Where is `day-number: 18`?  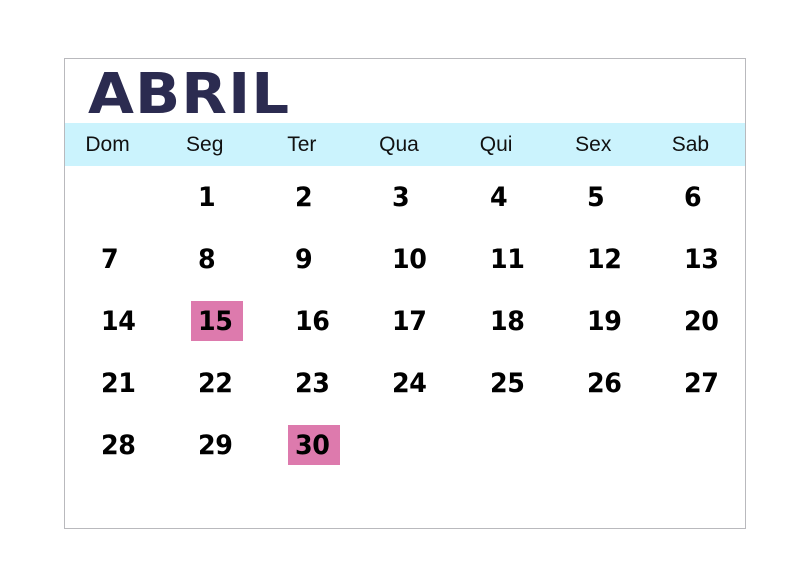 day-number: 18 is located at coordinates (507, 321).